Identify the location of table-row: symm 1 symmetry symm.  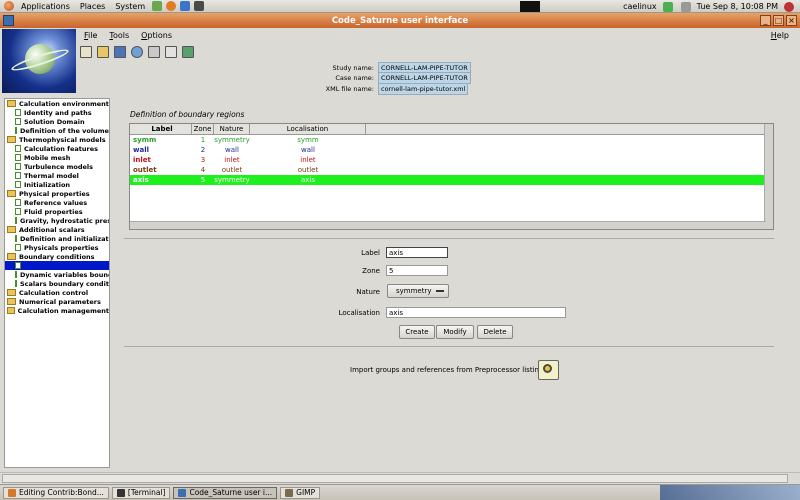
(451, 140).